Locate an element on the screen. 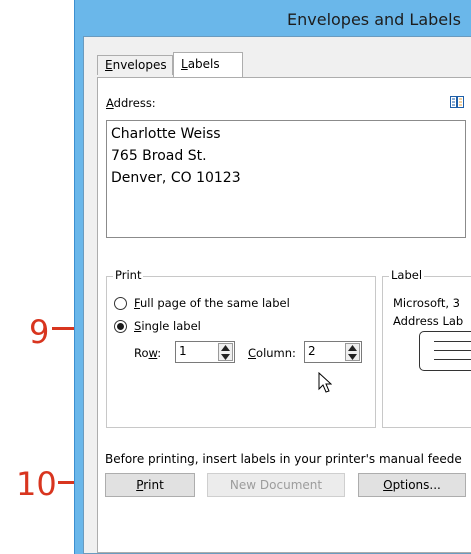 The height and width of the screenshot is (554, 471). column-value: 2 is located at coordinates (312, 351).